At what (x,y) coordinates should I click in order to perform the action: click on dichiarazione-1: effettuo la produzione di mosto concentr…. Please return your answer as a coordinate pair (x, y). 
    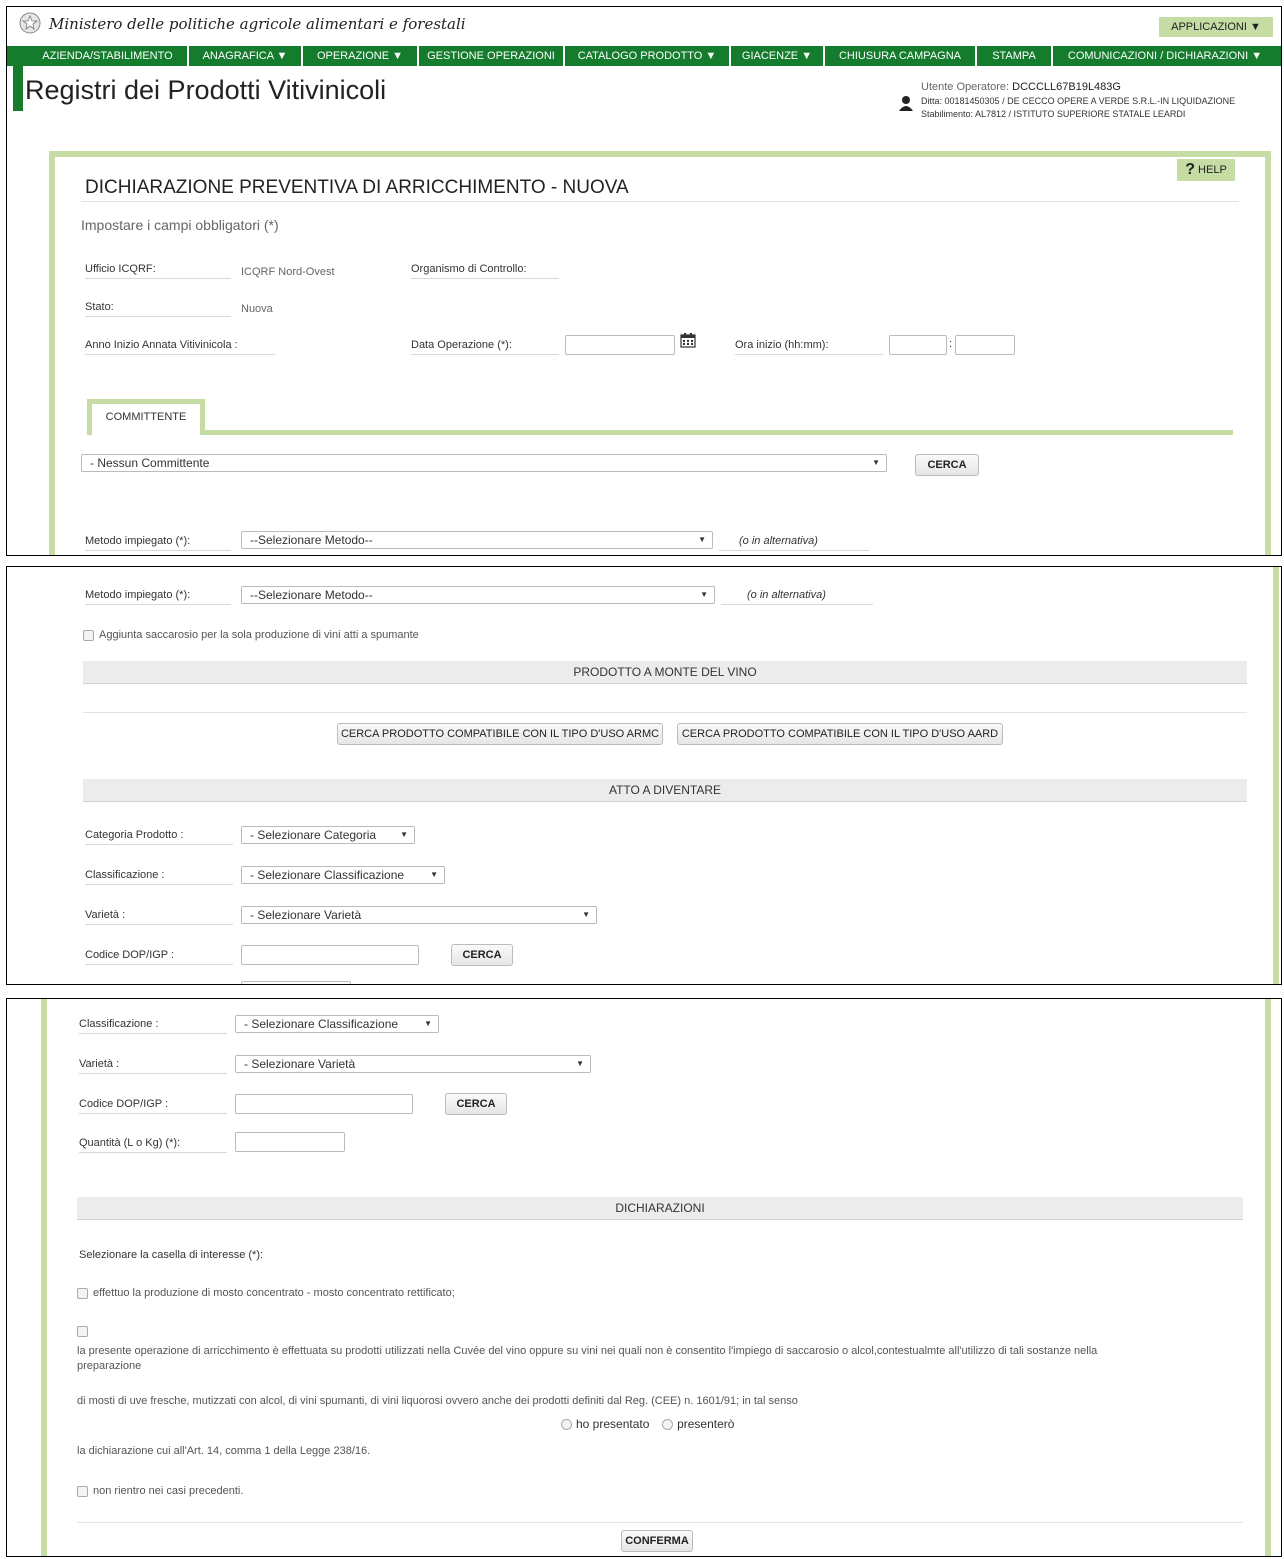
    Looking at the image, I should click on (266, 1293).